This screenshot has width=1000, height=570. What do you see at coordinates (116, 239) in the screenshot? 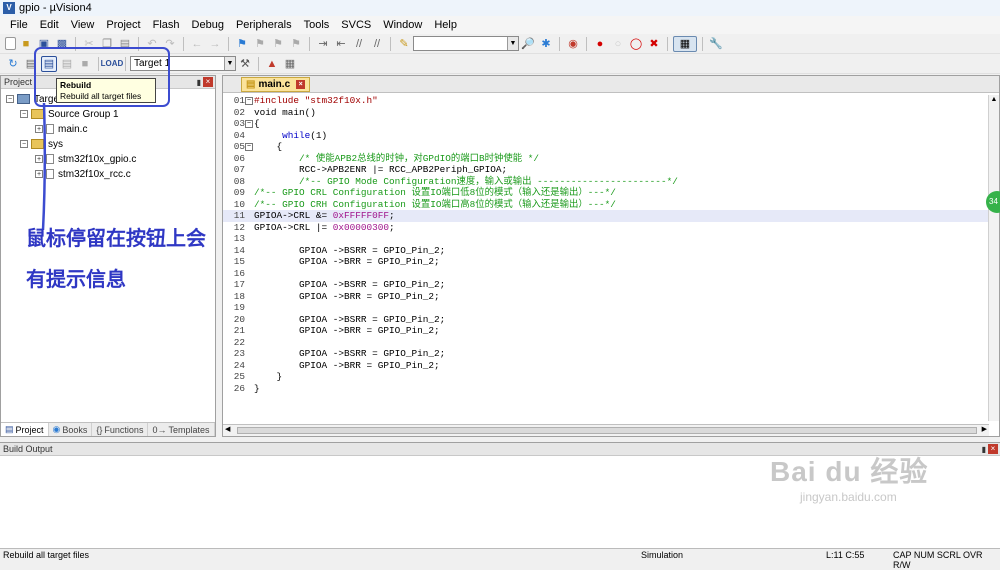
I see `annotation-line-1: 鼠标停留在按钮上会` at bounding box center [116, 239].